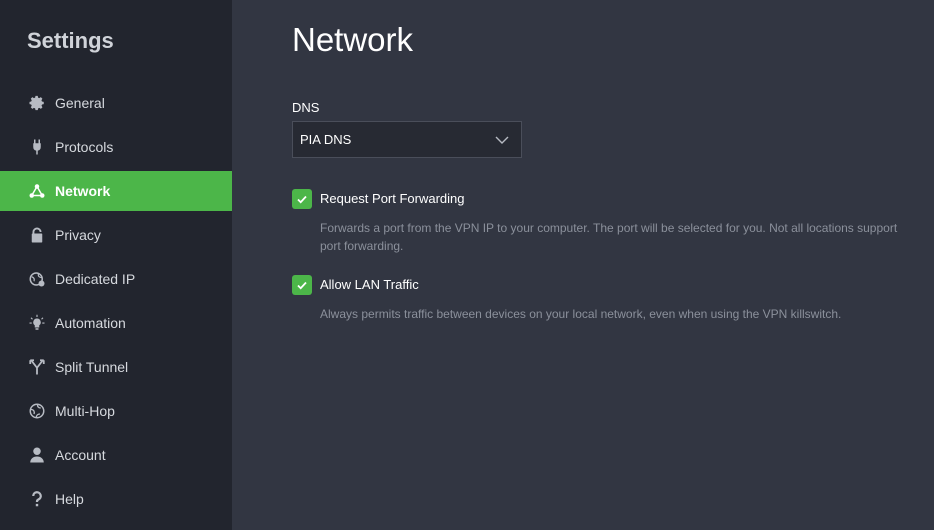  I want to click on split-icon, so click(37, 367).